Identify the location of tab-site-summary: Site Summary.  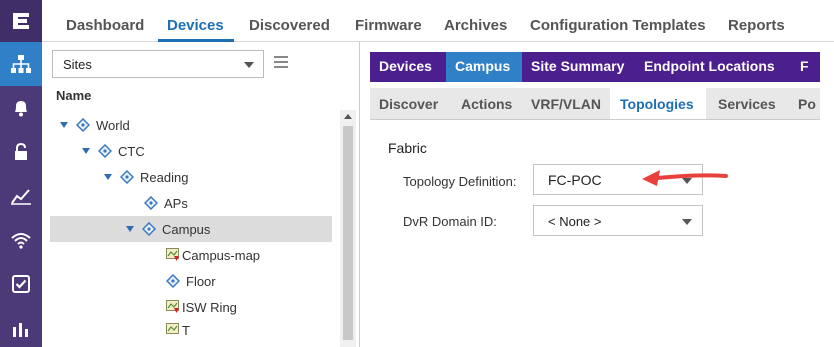
(577, 66).